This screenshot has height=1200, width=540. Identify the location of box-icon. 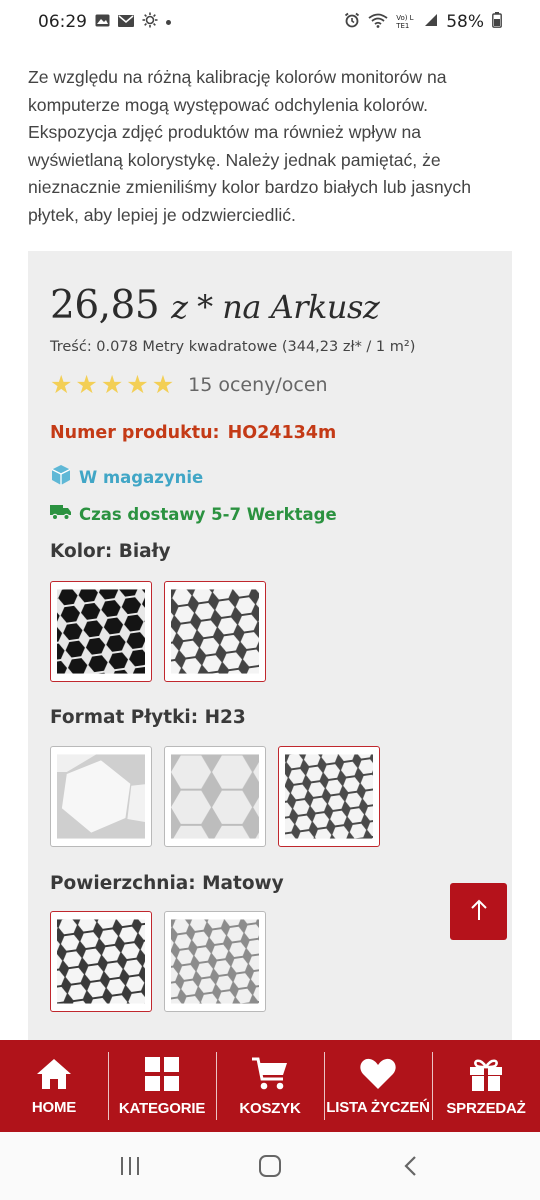
(61, 477).